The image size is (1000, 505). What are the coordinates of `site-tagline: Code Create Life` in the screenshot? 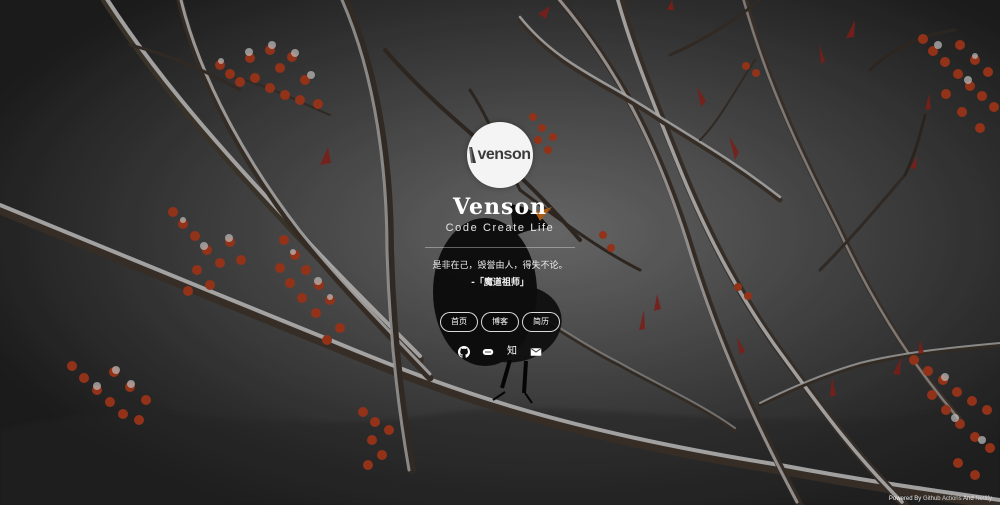 It's located at (500, 228).